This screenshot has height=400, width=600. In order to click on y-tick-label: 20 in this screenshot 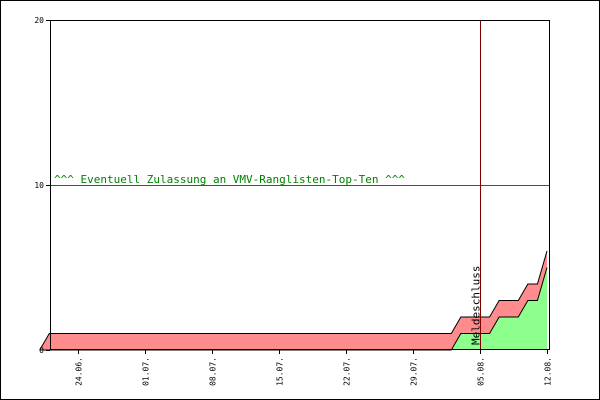, I will do `click(39, 20)`.